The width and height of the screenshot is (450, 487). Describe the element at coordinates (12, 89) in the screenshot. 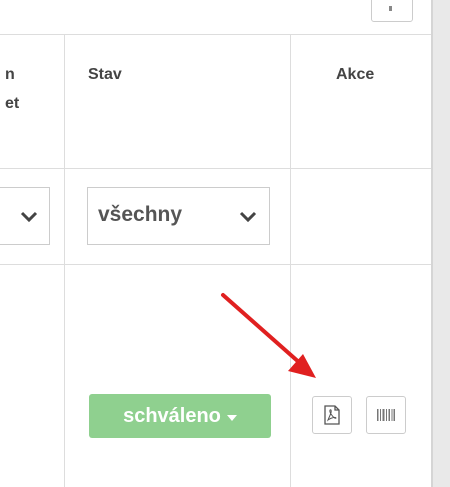

I see `column-header-partial: n et` at that location.